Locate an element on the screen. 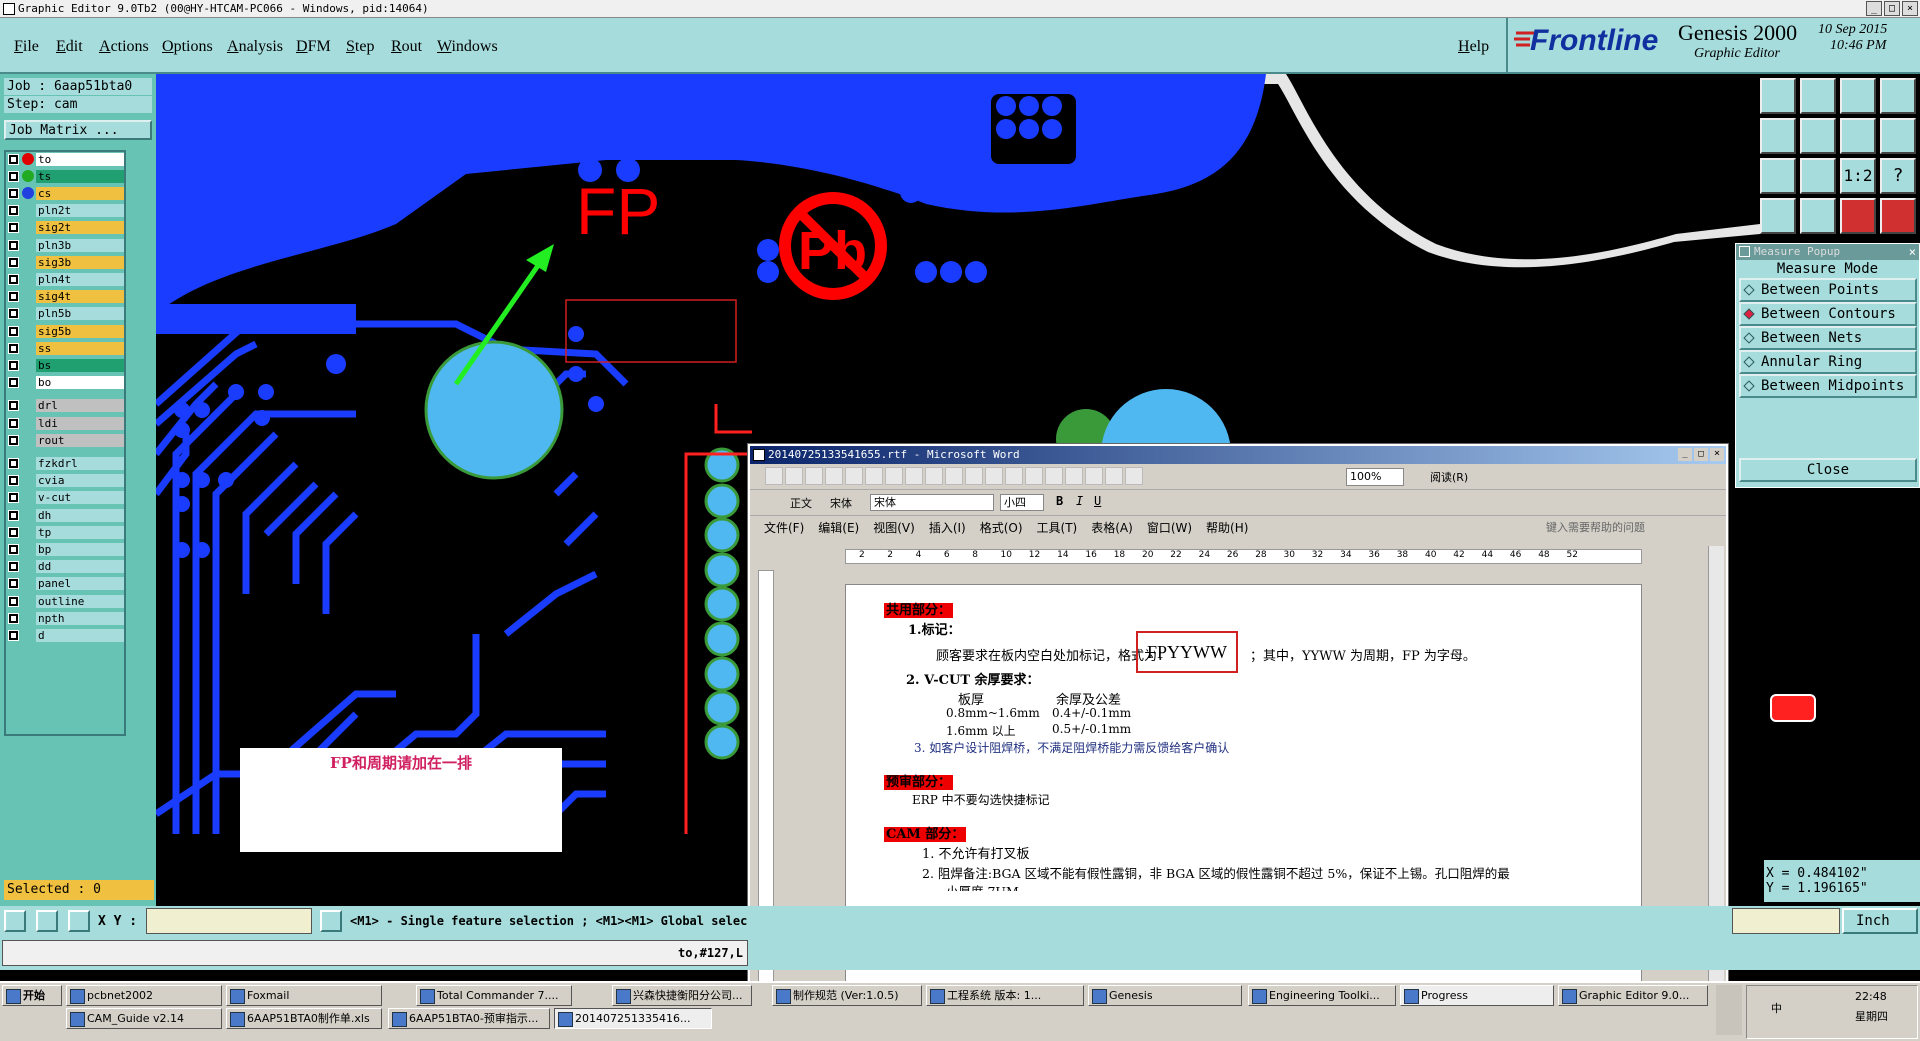 The height and width of the screenshot is (1041, 1920). menu-rout: Rout is located at coordinates (406, 47).